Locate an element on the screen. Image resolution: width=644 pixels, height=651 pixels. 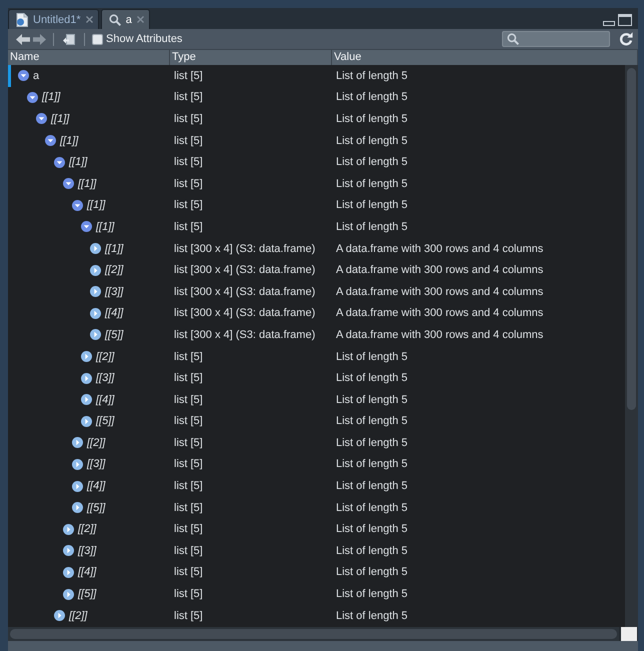
close-icon is located at coordinates (89, 19).